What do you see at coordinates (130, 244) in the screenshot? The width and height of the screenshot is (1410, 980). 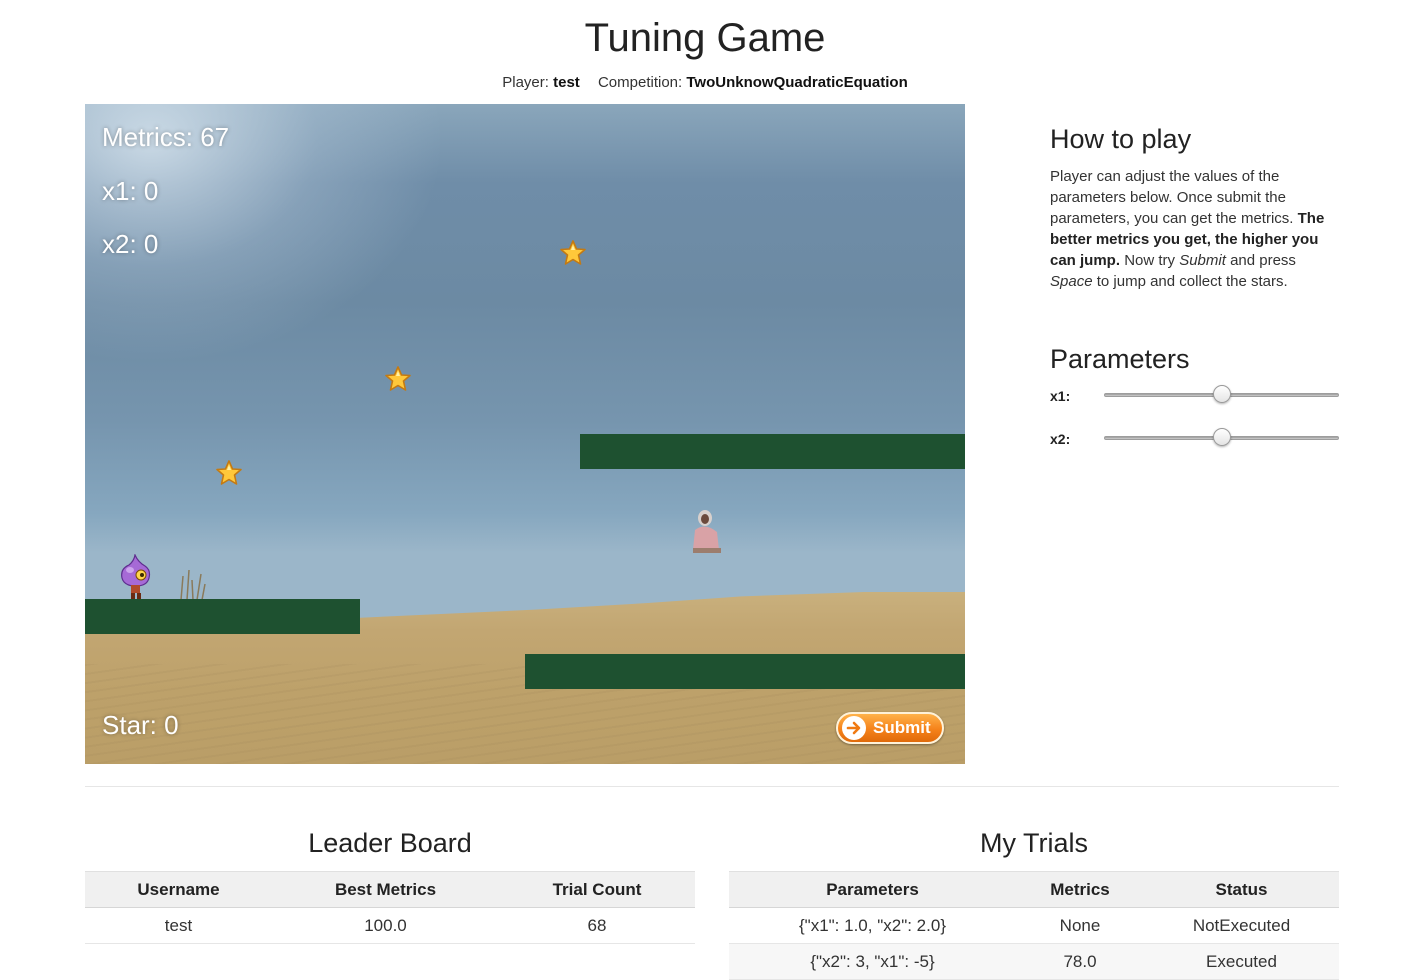 I see `hud-x2: x2: 0` at bounding box center [130, 244].